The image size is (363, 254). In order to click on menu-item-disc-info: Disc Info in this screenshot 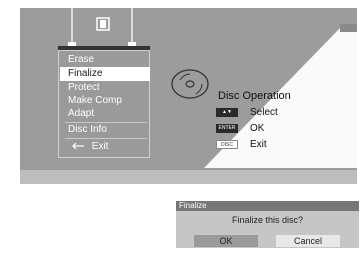, I will do `click(107, 130)`.